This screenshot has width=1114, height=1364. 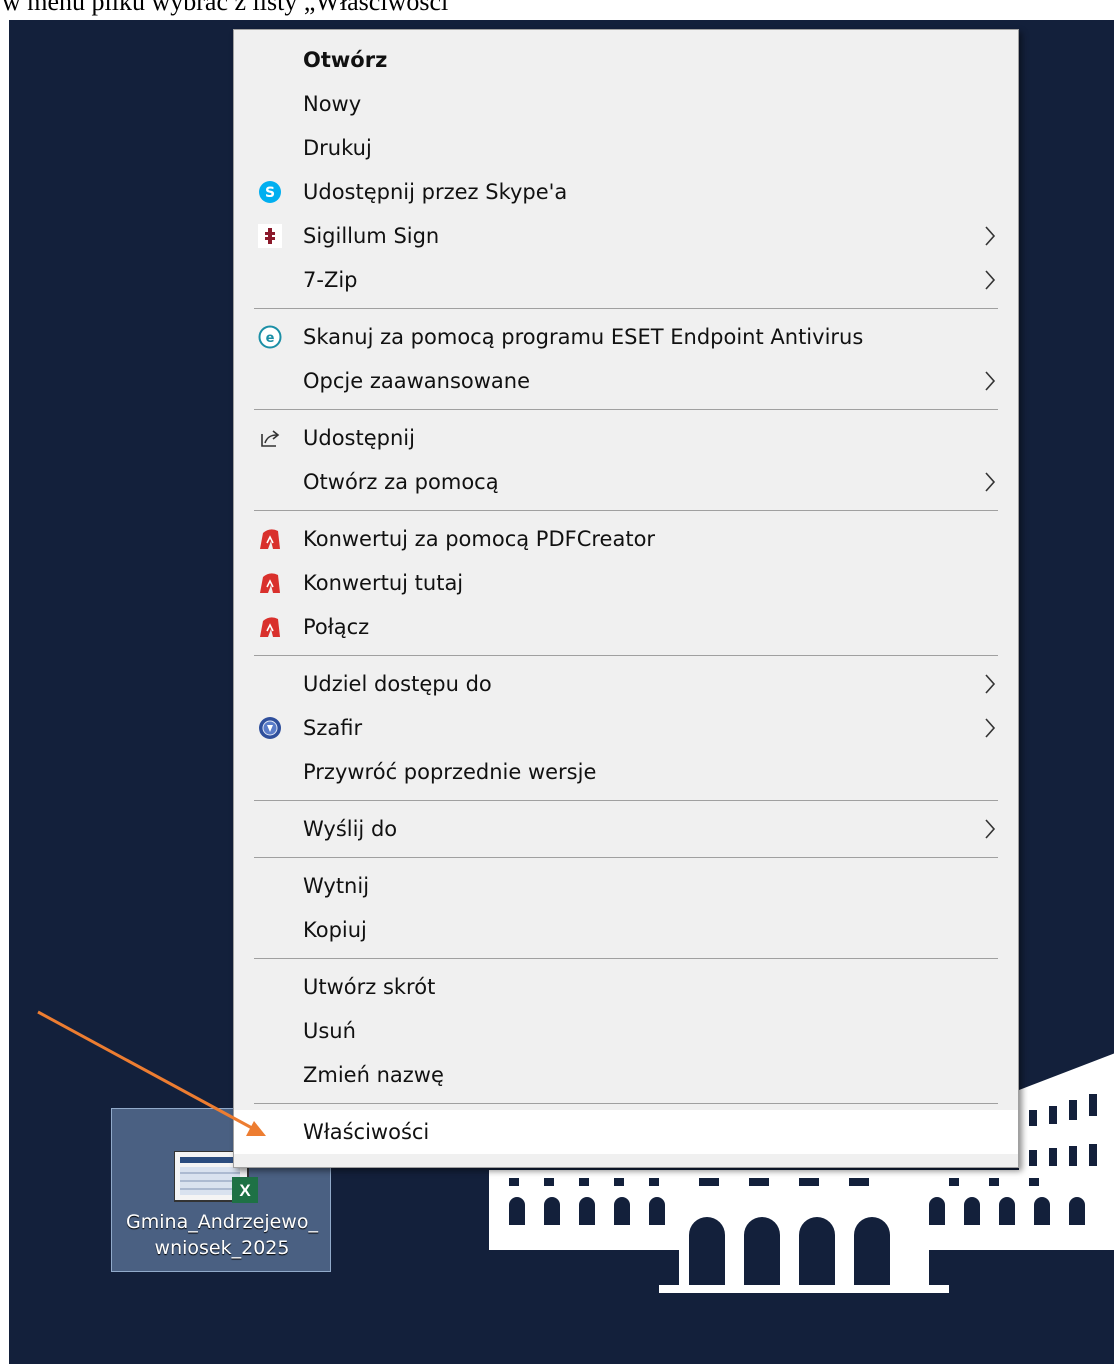 I want to click on menu-item-label: Konwertuj za pomocą PDFCreator, so click(x=479, y=539).